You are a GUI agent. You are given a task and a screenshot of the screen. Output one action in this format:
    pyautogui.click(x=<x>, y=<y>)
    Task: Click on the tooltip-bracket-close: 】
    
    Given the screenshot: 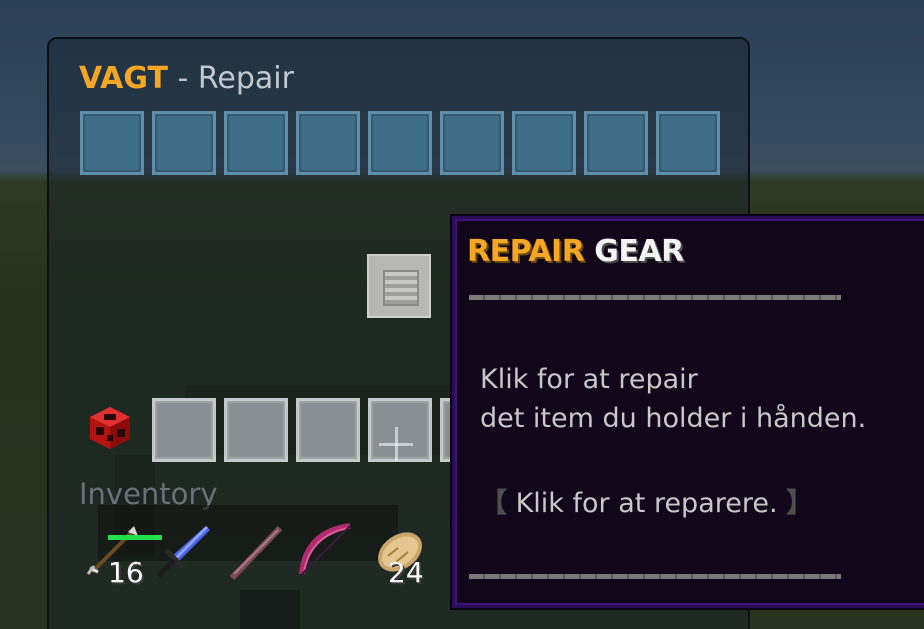 What is the action you would take?
    pyautogui.click(x=800, y=503)
    